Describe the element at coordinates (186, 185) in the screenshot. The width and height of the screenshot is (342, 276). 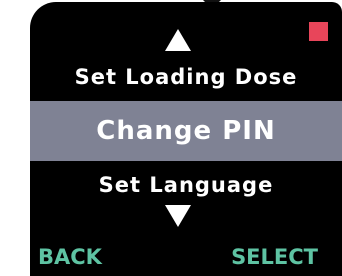
I see `menu-item-set-language: Set Language` at that location.